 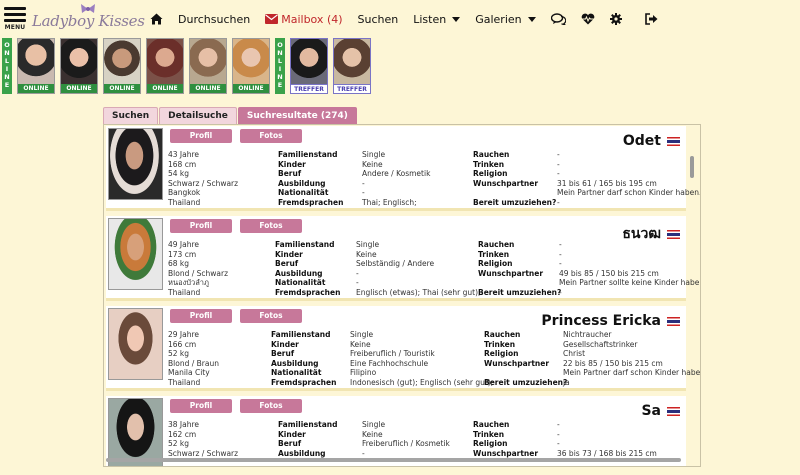 I want to click on logout-icon, so click(x=651, y=19).